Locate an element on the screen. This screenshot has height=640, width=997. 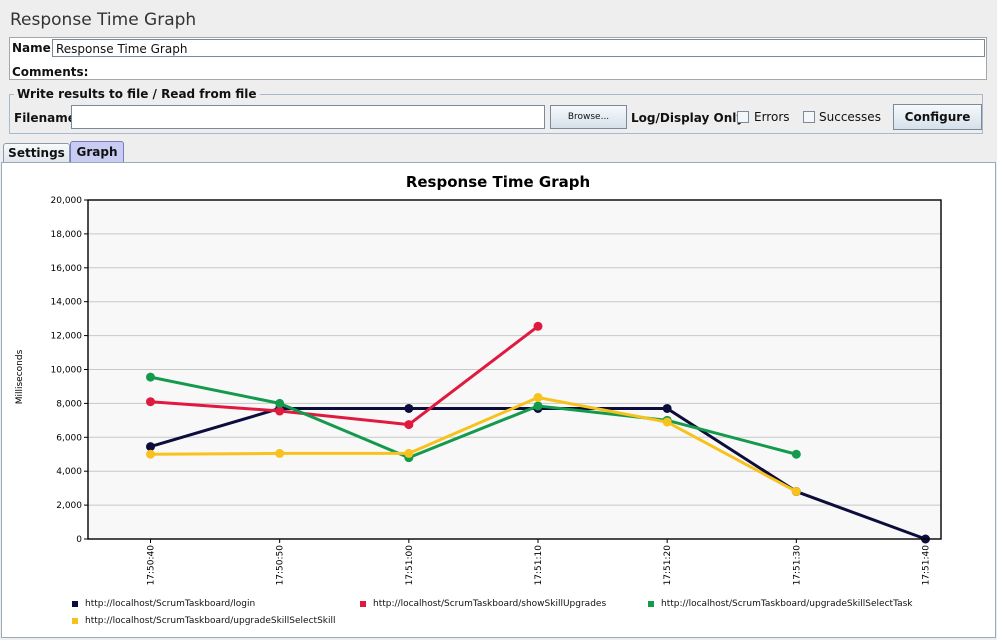
y-tick-label: 10,000 is located at coordinates (67, 371).